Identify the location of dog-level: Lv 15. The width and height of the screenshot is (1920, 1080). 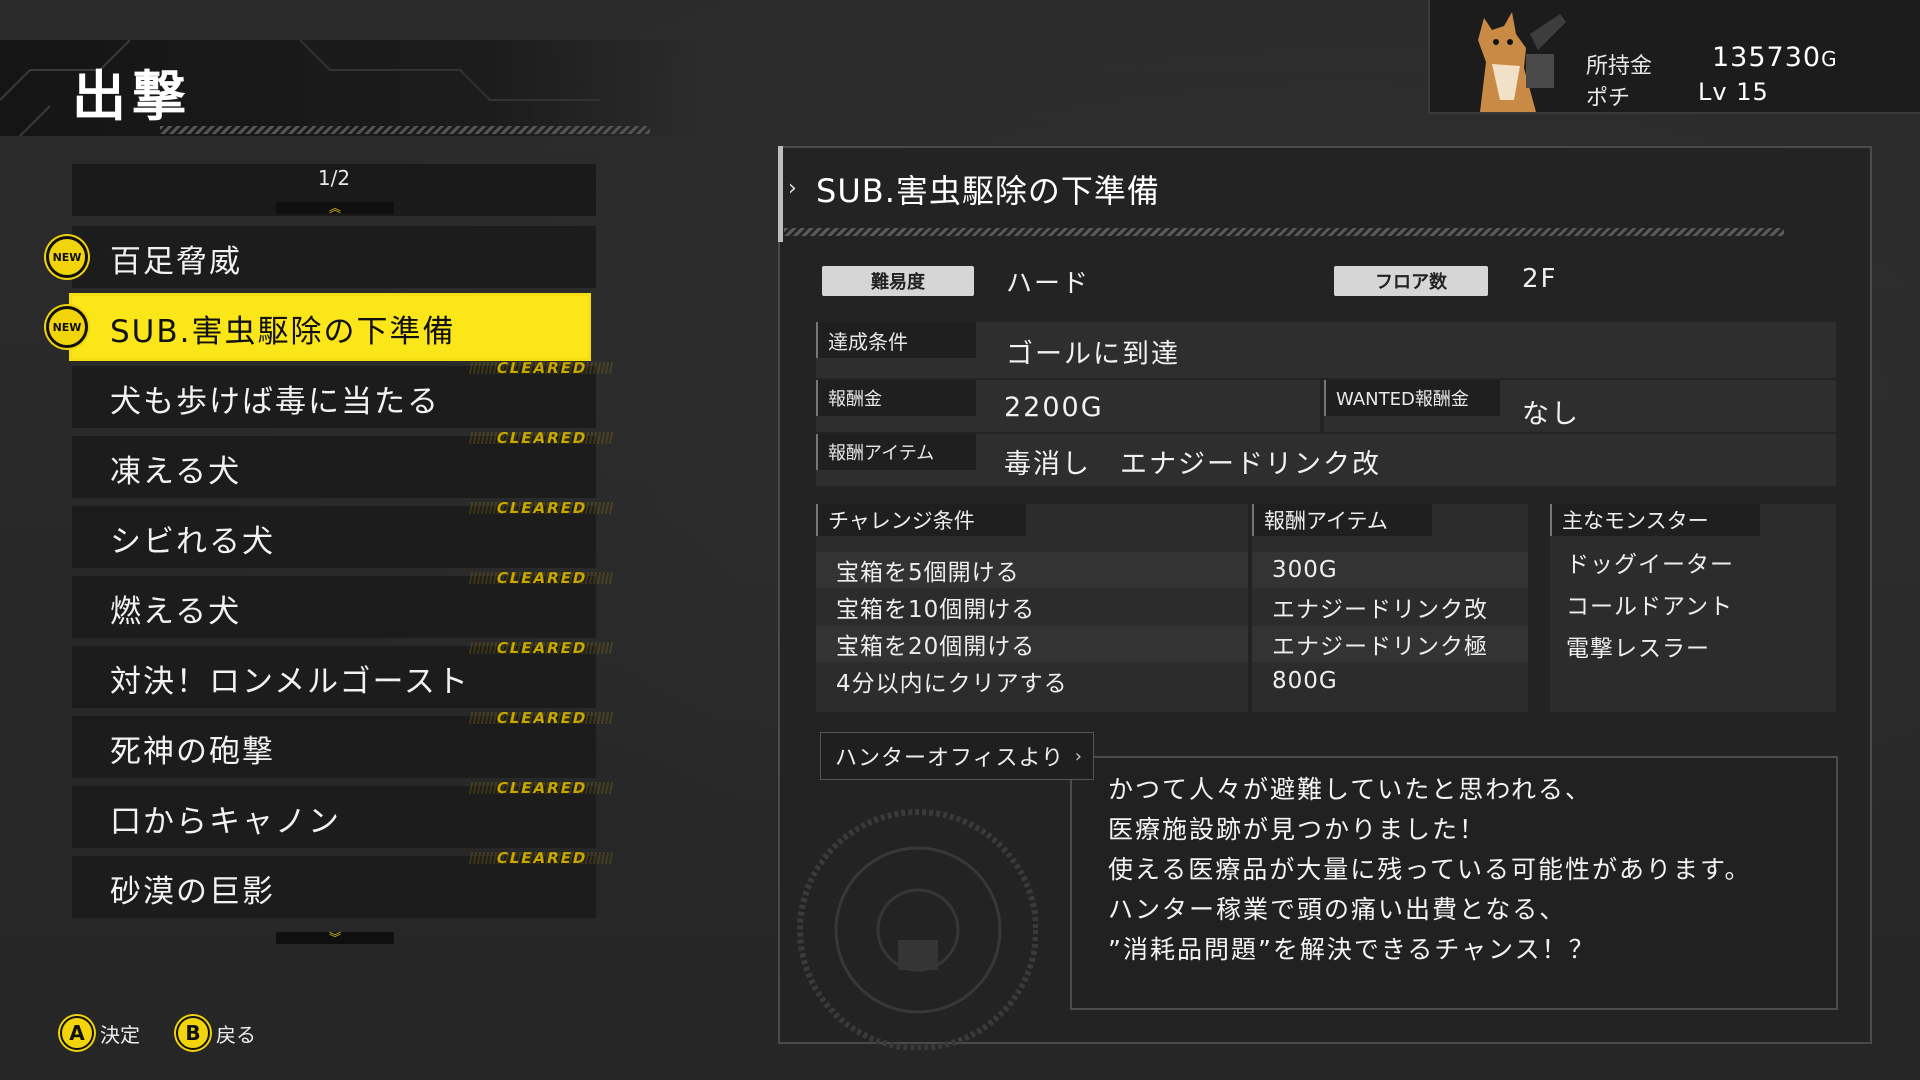
(1733, 92).